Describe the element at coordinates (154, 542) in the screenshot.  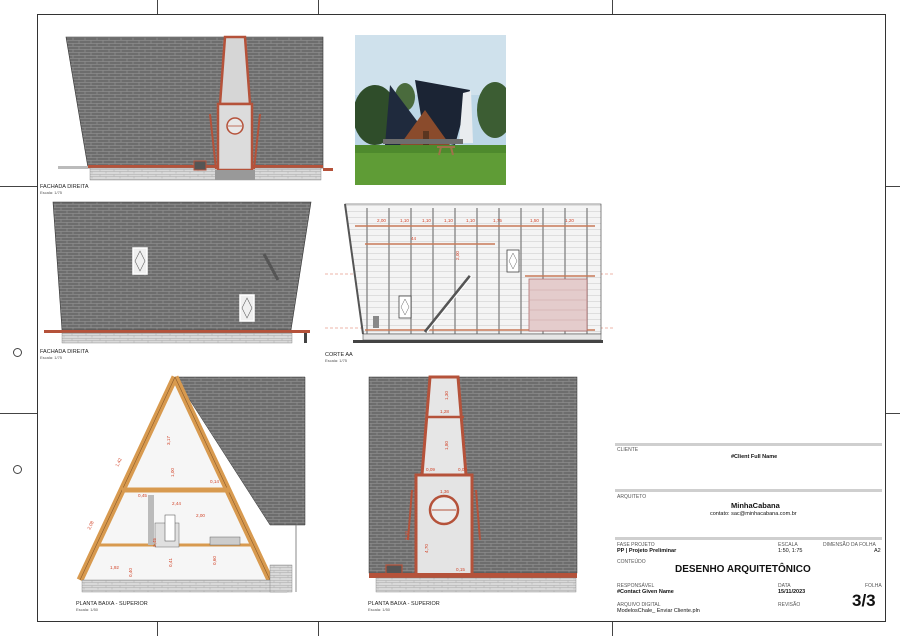
I see `dimension-label: 2,45` at that location.